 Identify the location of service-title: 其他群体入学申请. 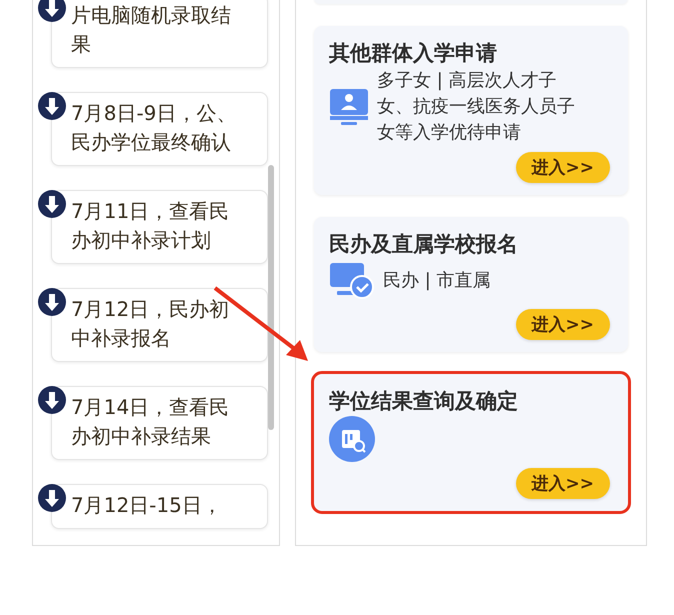
(413, 53).